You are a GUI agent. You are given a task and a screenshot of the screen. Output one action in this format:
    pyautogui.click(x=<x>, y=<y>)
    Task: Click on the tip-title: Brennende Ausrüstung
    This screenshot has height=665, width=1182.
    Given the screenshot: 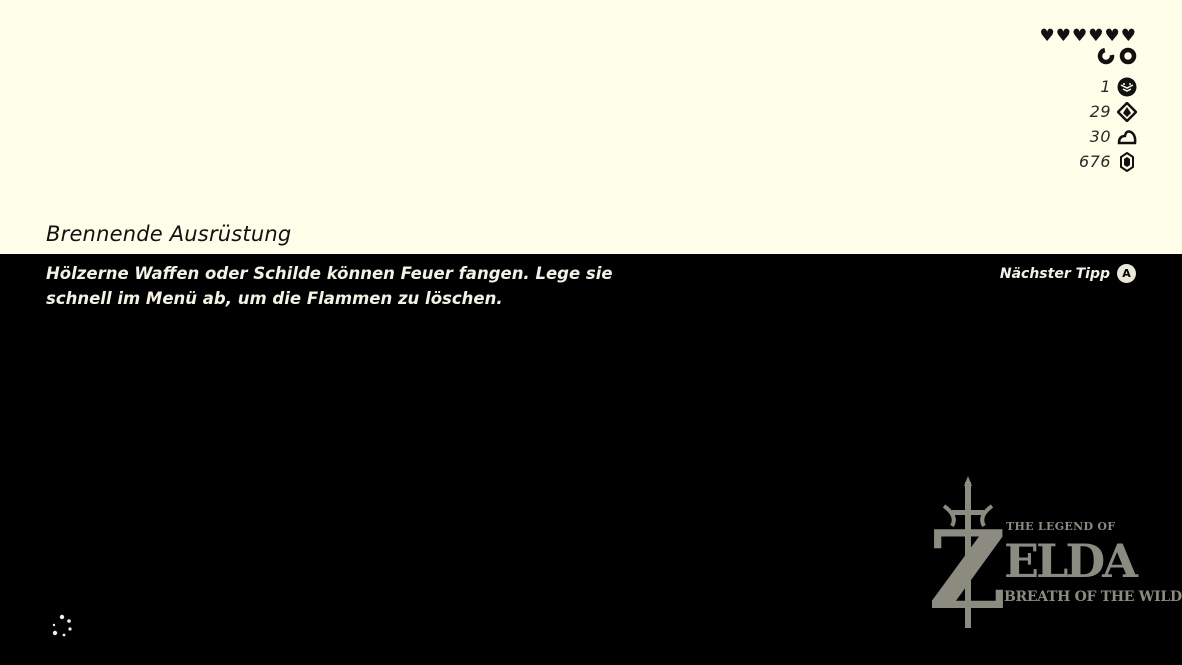 What is the action you would take?
    pyautogui.click(x=169, y=234)
    